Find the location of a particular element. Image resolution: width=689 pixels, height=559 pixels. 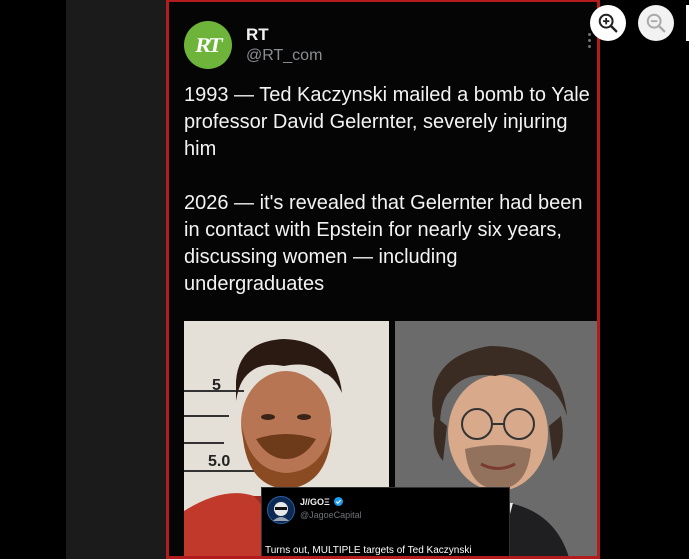

more-options-icon is located at coordinates (590, 41).